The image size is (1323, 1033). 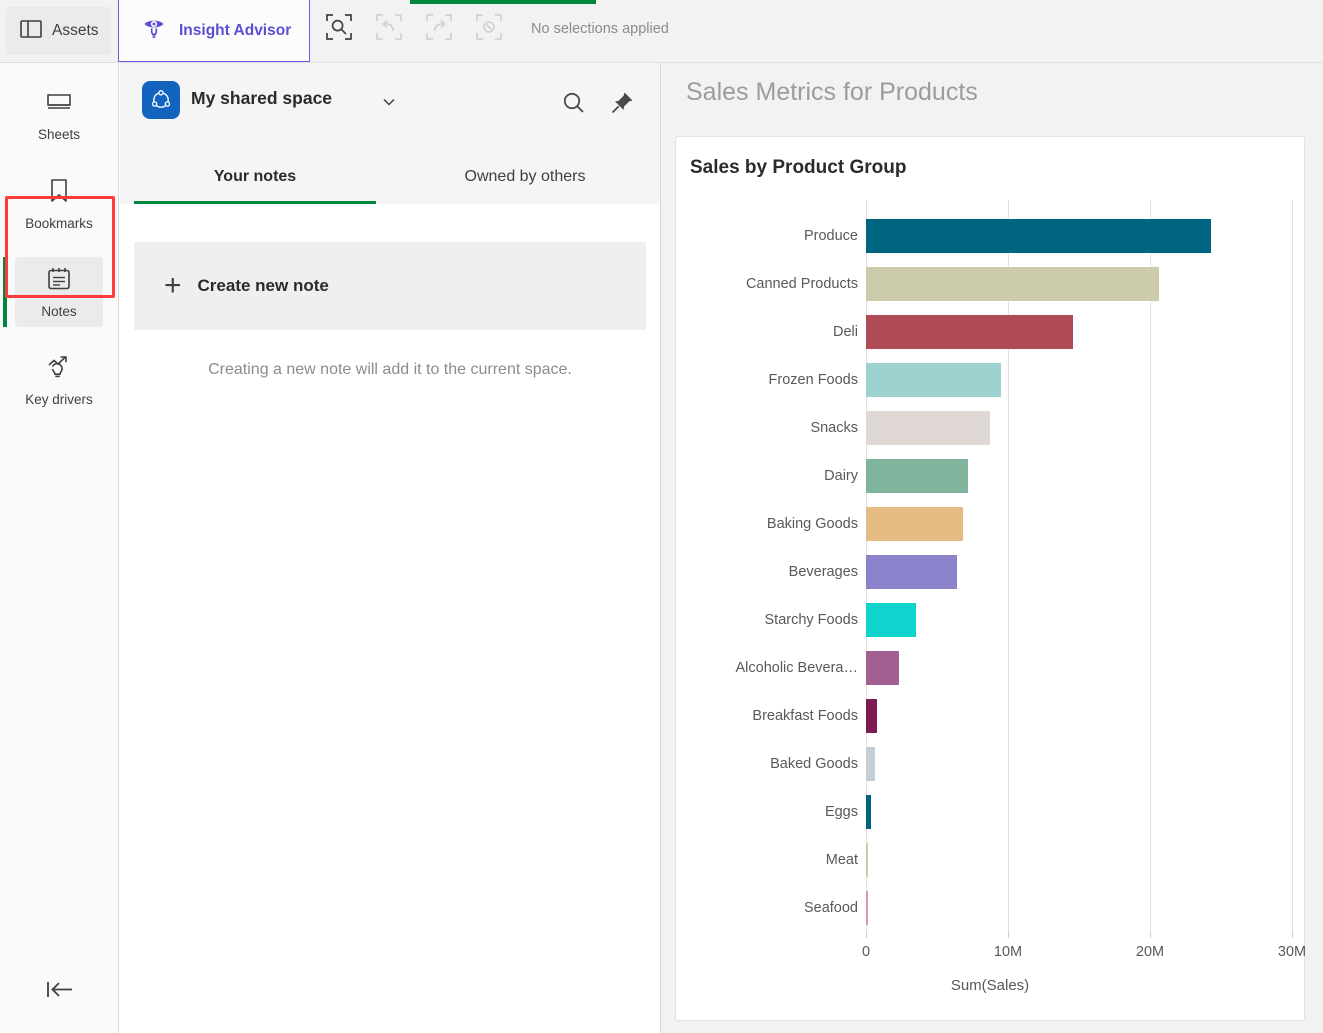 What do you see at coordinates (866, 952) in the screenshot?
I see `x-axis-tick-label: 0` at bounding box center [866, 952].